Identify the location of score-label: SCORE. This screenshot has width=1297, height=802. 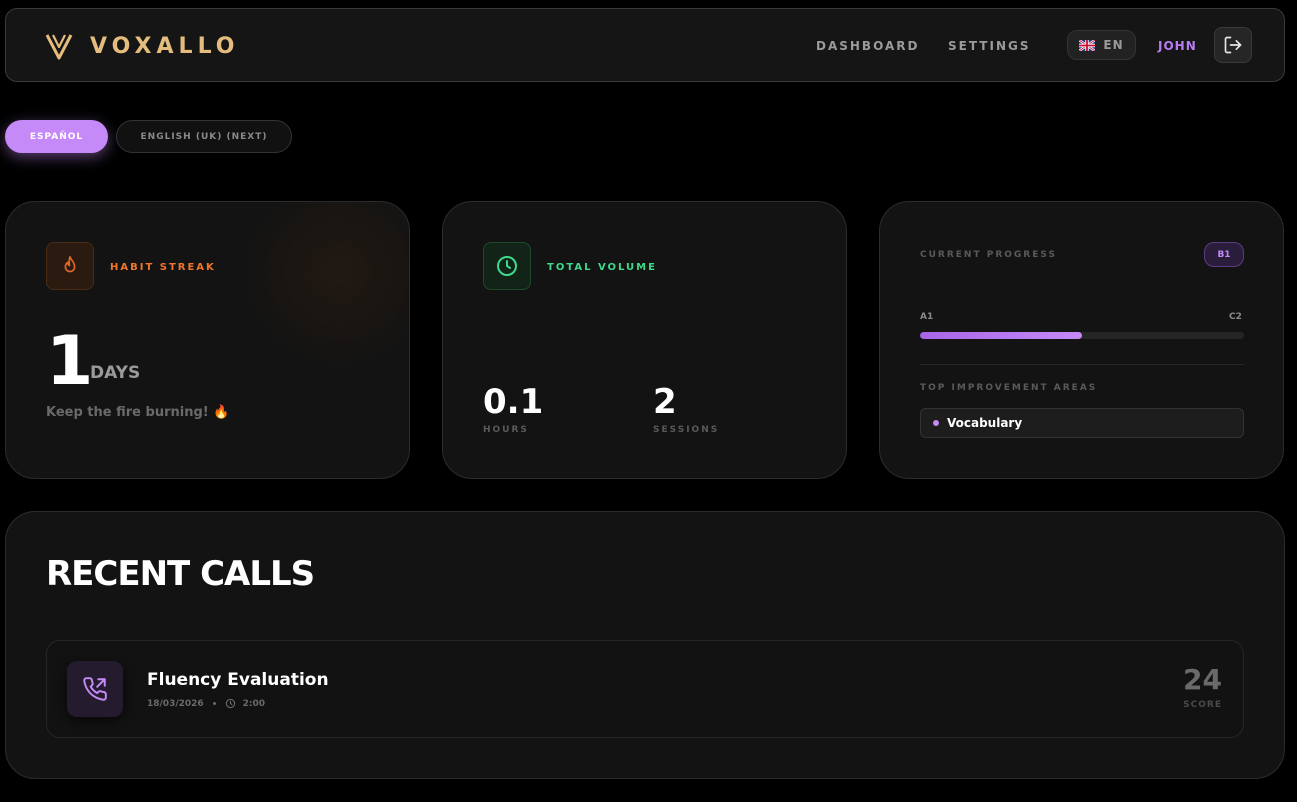
(1202, 705).